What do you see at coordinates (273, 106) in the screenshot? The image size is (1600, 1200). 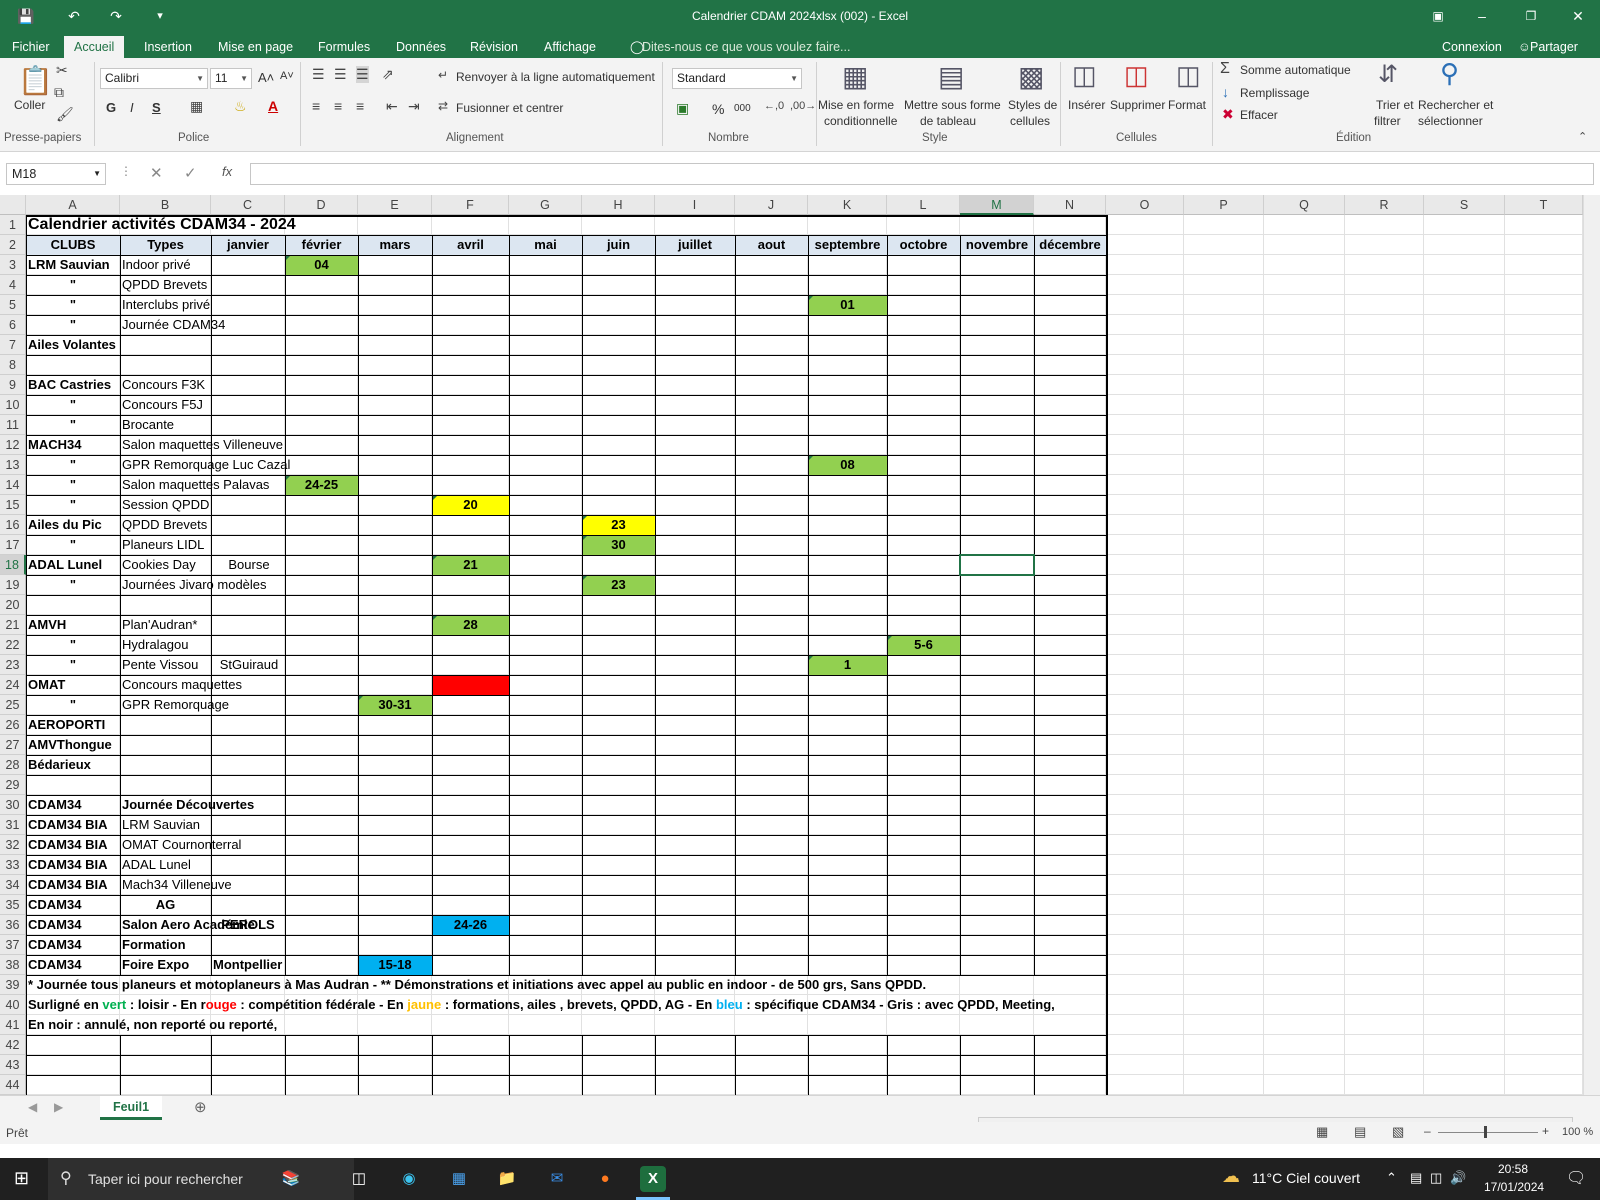 I see `font-color-icon: A` at bounding box center [273, 106].